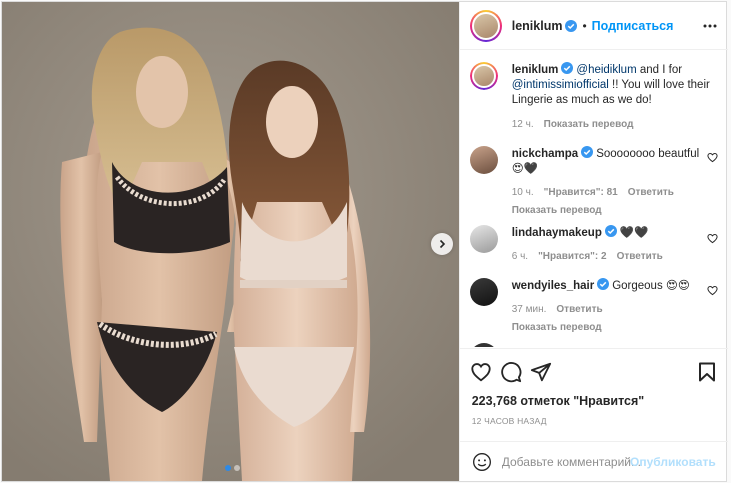  Describe the element at coordinates (522, 124) in the screenshot. I see `caption-time: 12 ч.` at that location.